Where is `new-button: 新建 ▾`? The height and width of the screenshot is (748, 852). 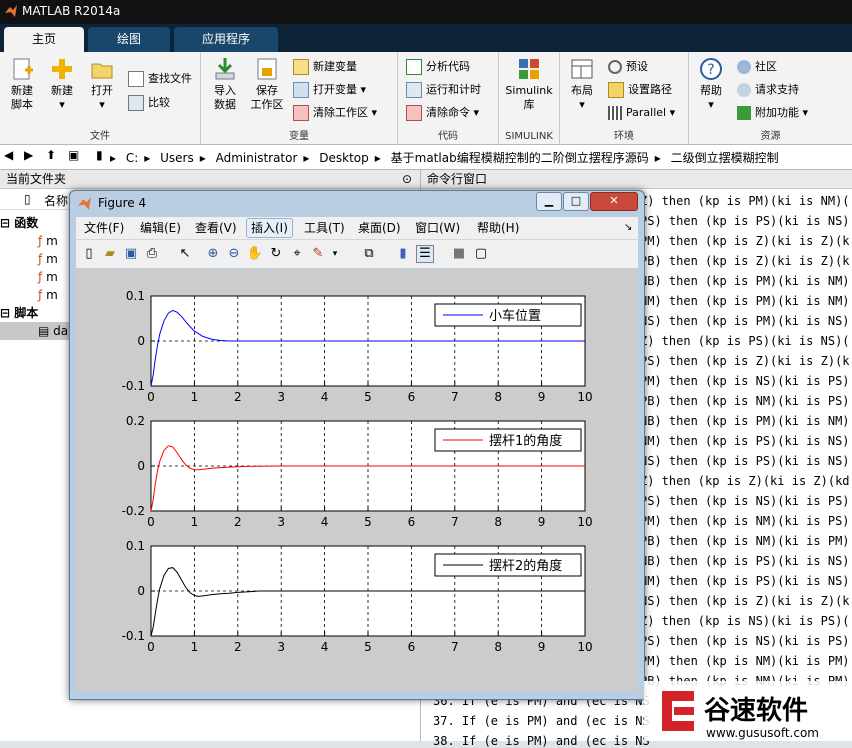 new-button: 新建 ▾ is located at coordinates (62, 84).